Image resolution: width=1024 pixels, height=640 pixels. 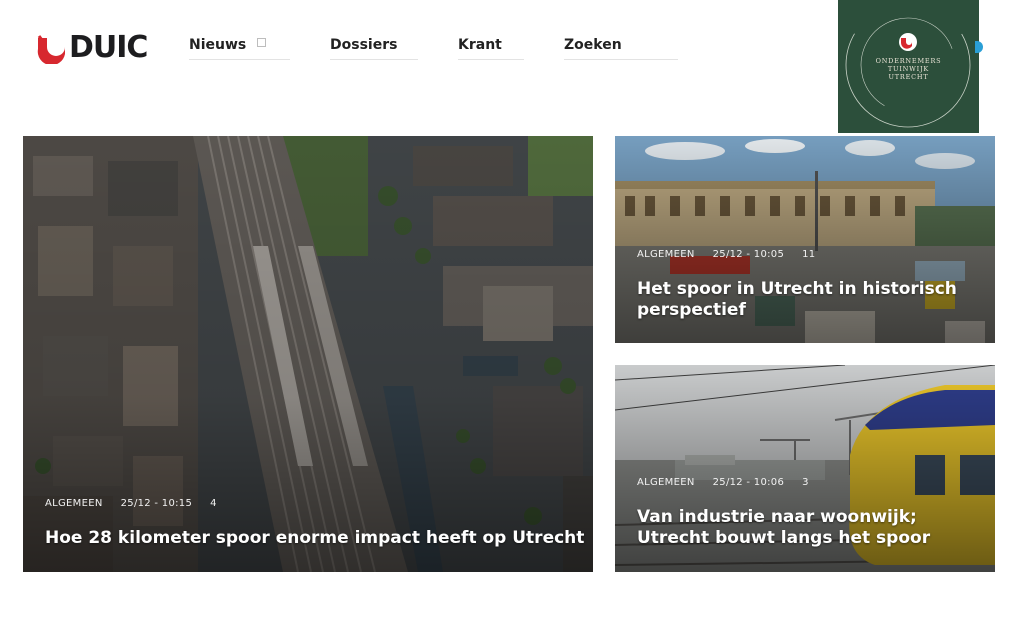 I want to click on promo-line-2: TUINWIJK, so click(x=908, y=69).